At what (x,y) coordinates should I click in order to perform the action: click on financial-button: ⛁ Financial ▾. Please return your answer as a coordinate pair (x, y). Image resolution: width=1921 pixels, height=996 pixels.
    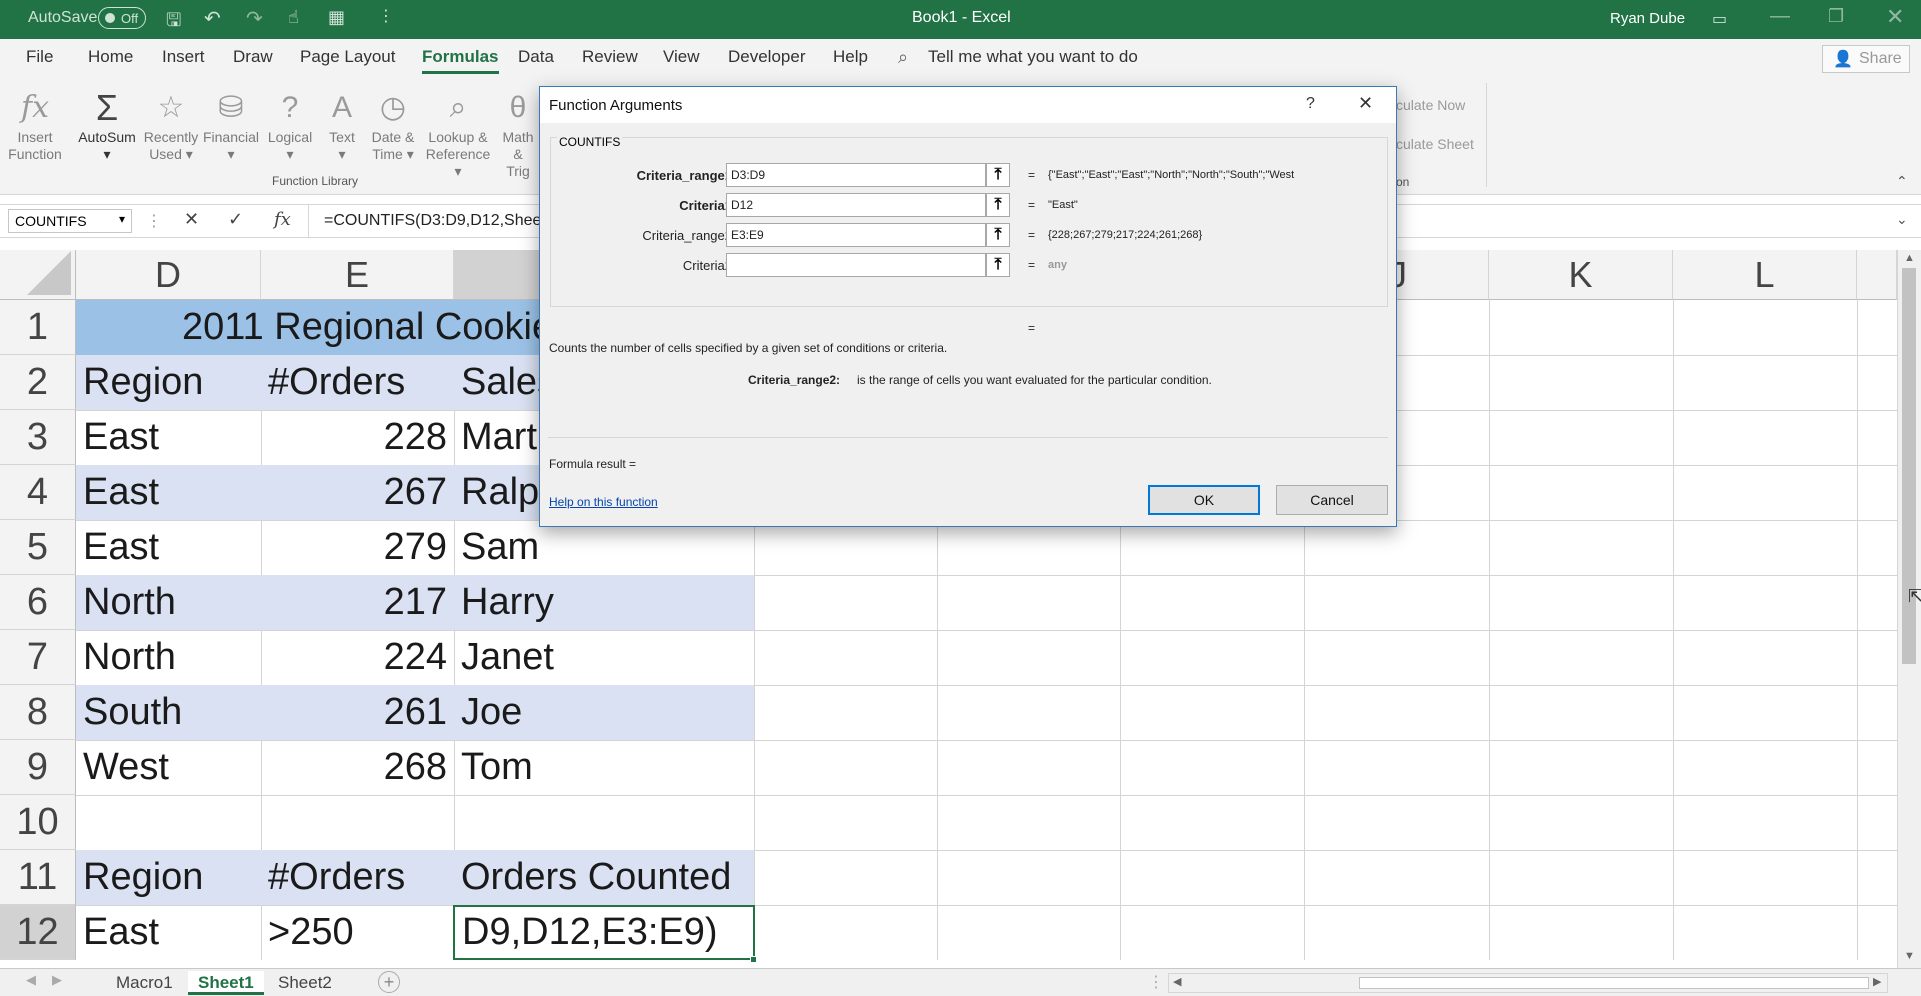
    Looking at the image, I should click on (231, 124).